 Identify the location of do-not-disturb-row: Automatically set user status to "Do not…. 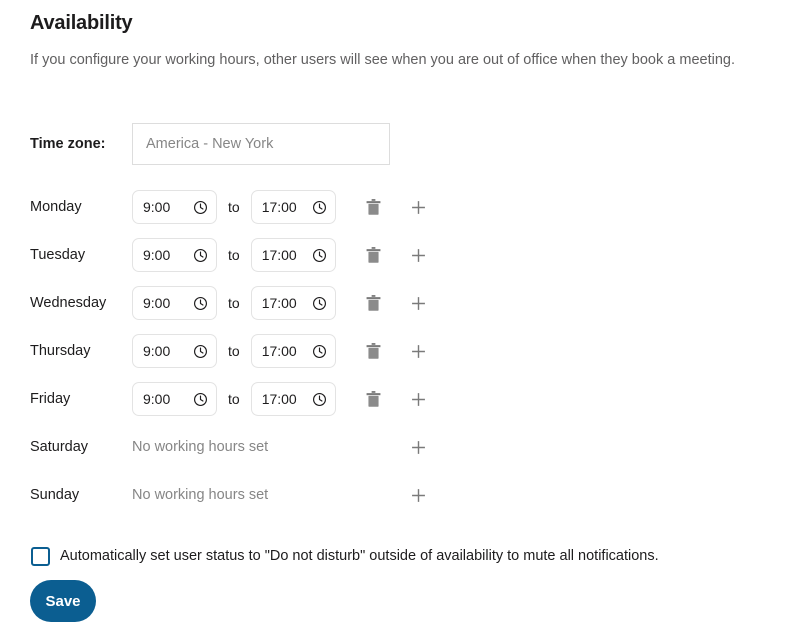
(345, 556).